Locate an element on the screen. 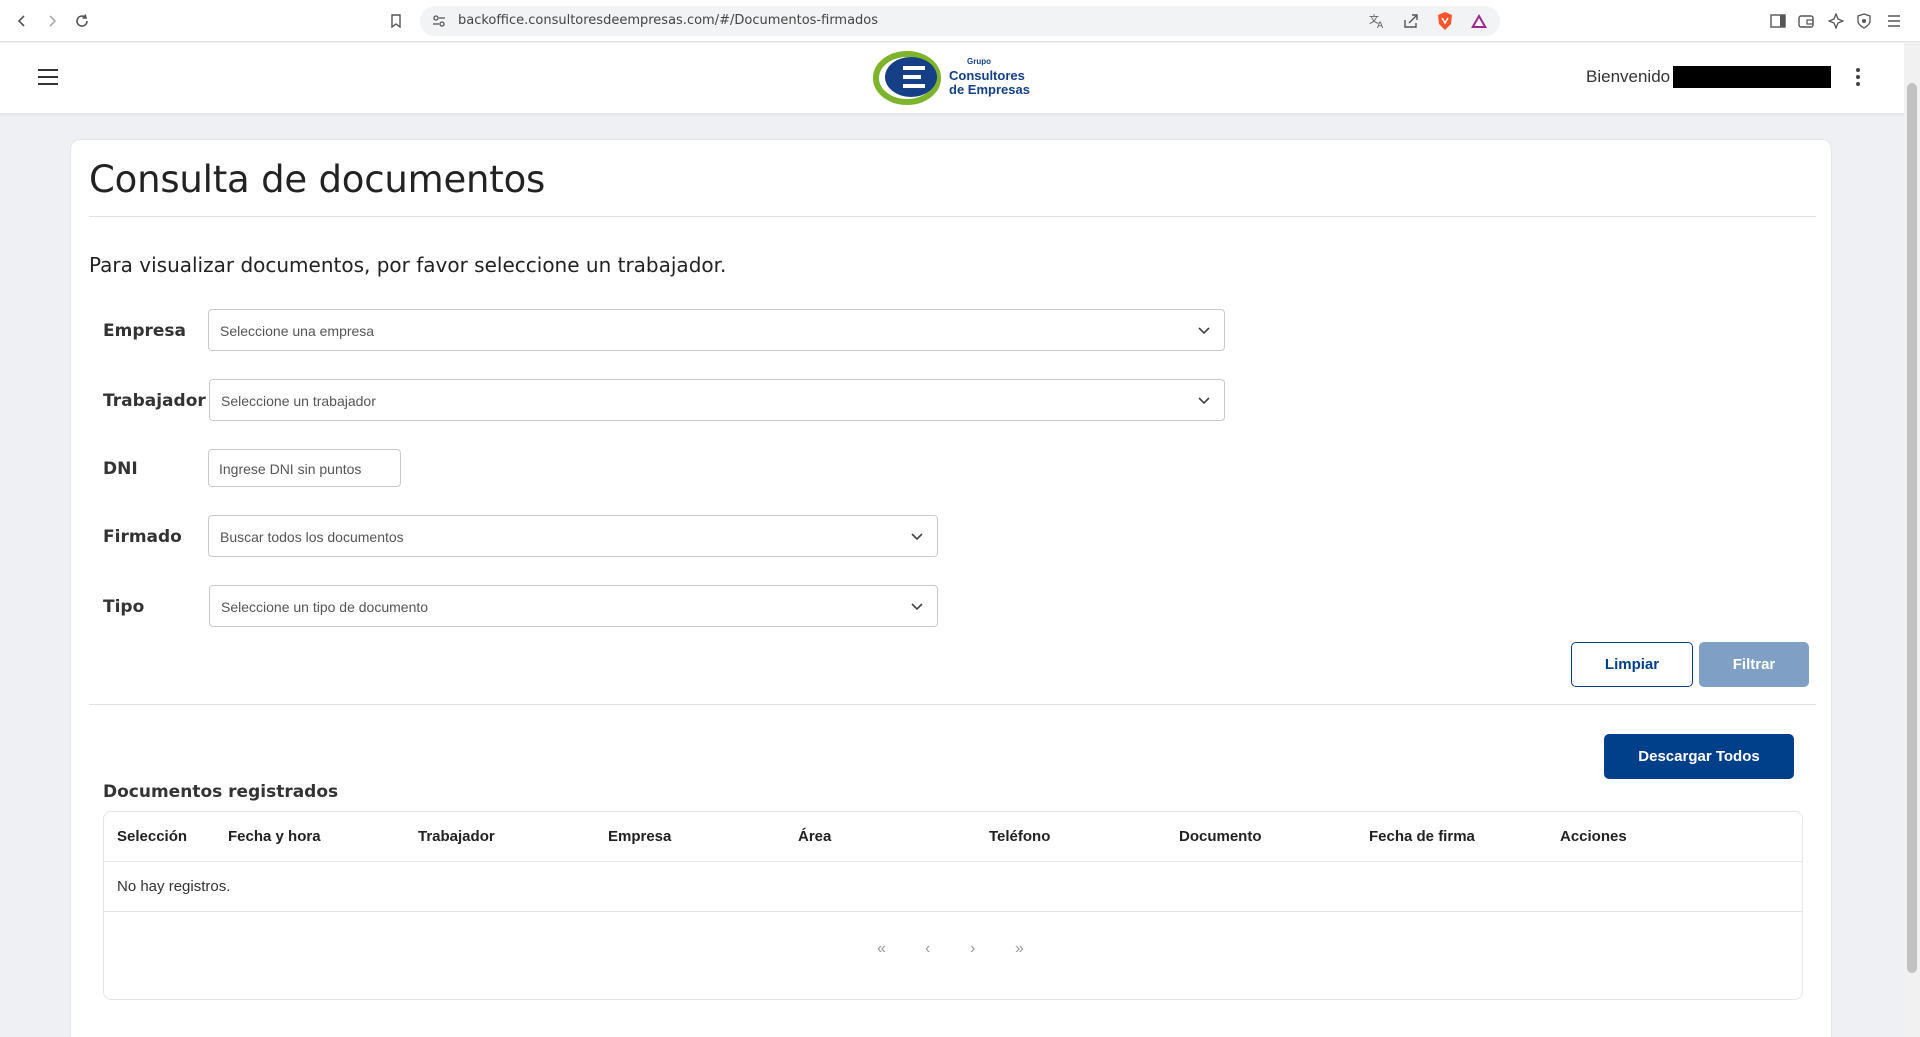 This screenshot has width=1920, height=1037. empresa-placeholder: Seleccione una empresa is located at coordinates (297, 331).